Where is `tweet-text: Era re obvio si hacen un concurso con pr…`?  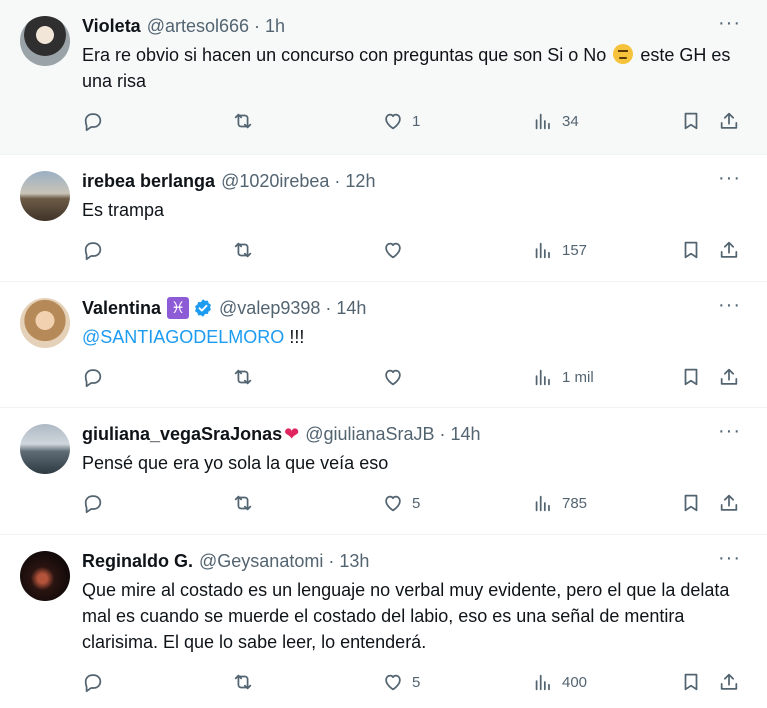
tweet-text: Era re obvio si hacen un concurso con pr… is located at coordinates (414, 68).